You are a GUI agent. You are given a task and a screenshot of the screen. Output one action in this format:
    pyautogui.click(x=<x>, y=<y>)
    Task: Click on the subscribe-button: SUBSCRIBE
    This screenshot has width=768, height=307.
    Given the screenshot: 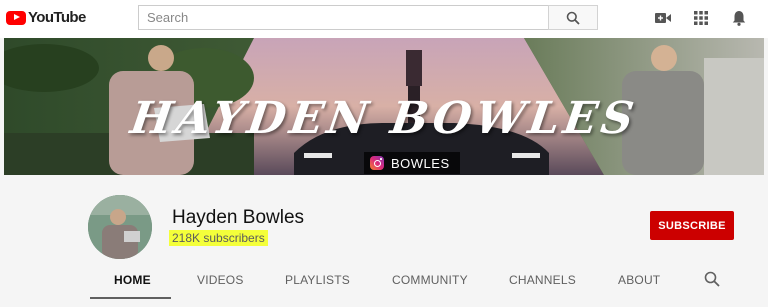 What is the action you would take?
    pyautogui.click(x=692, y=225)
    